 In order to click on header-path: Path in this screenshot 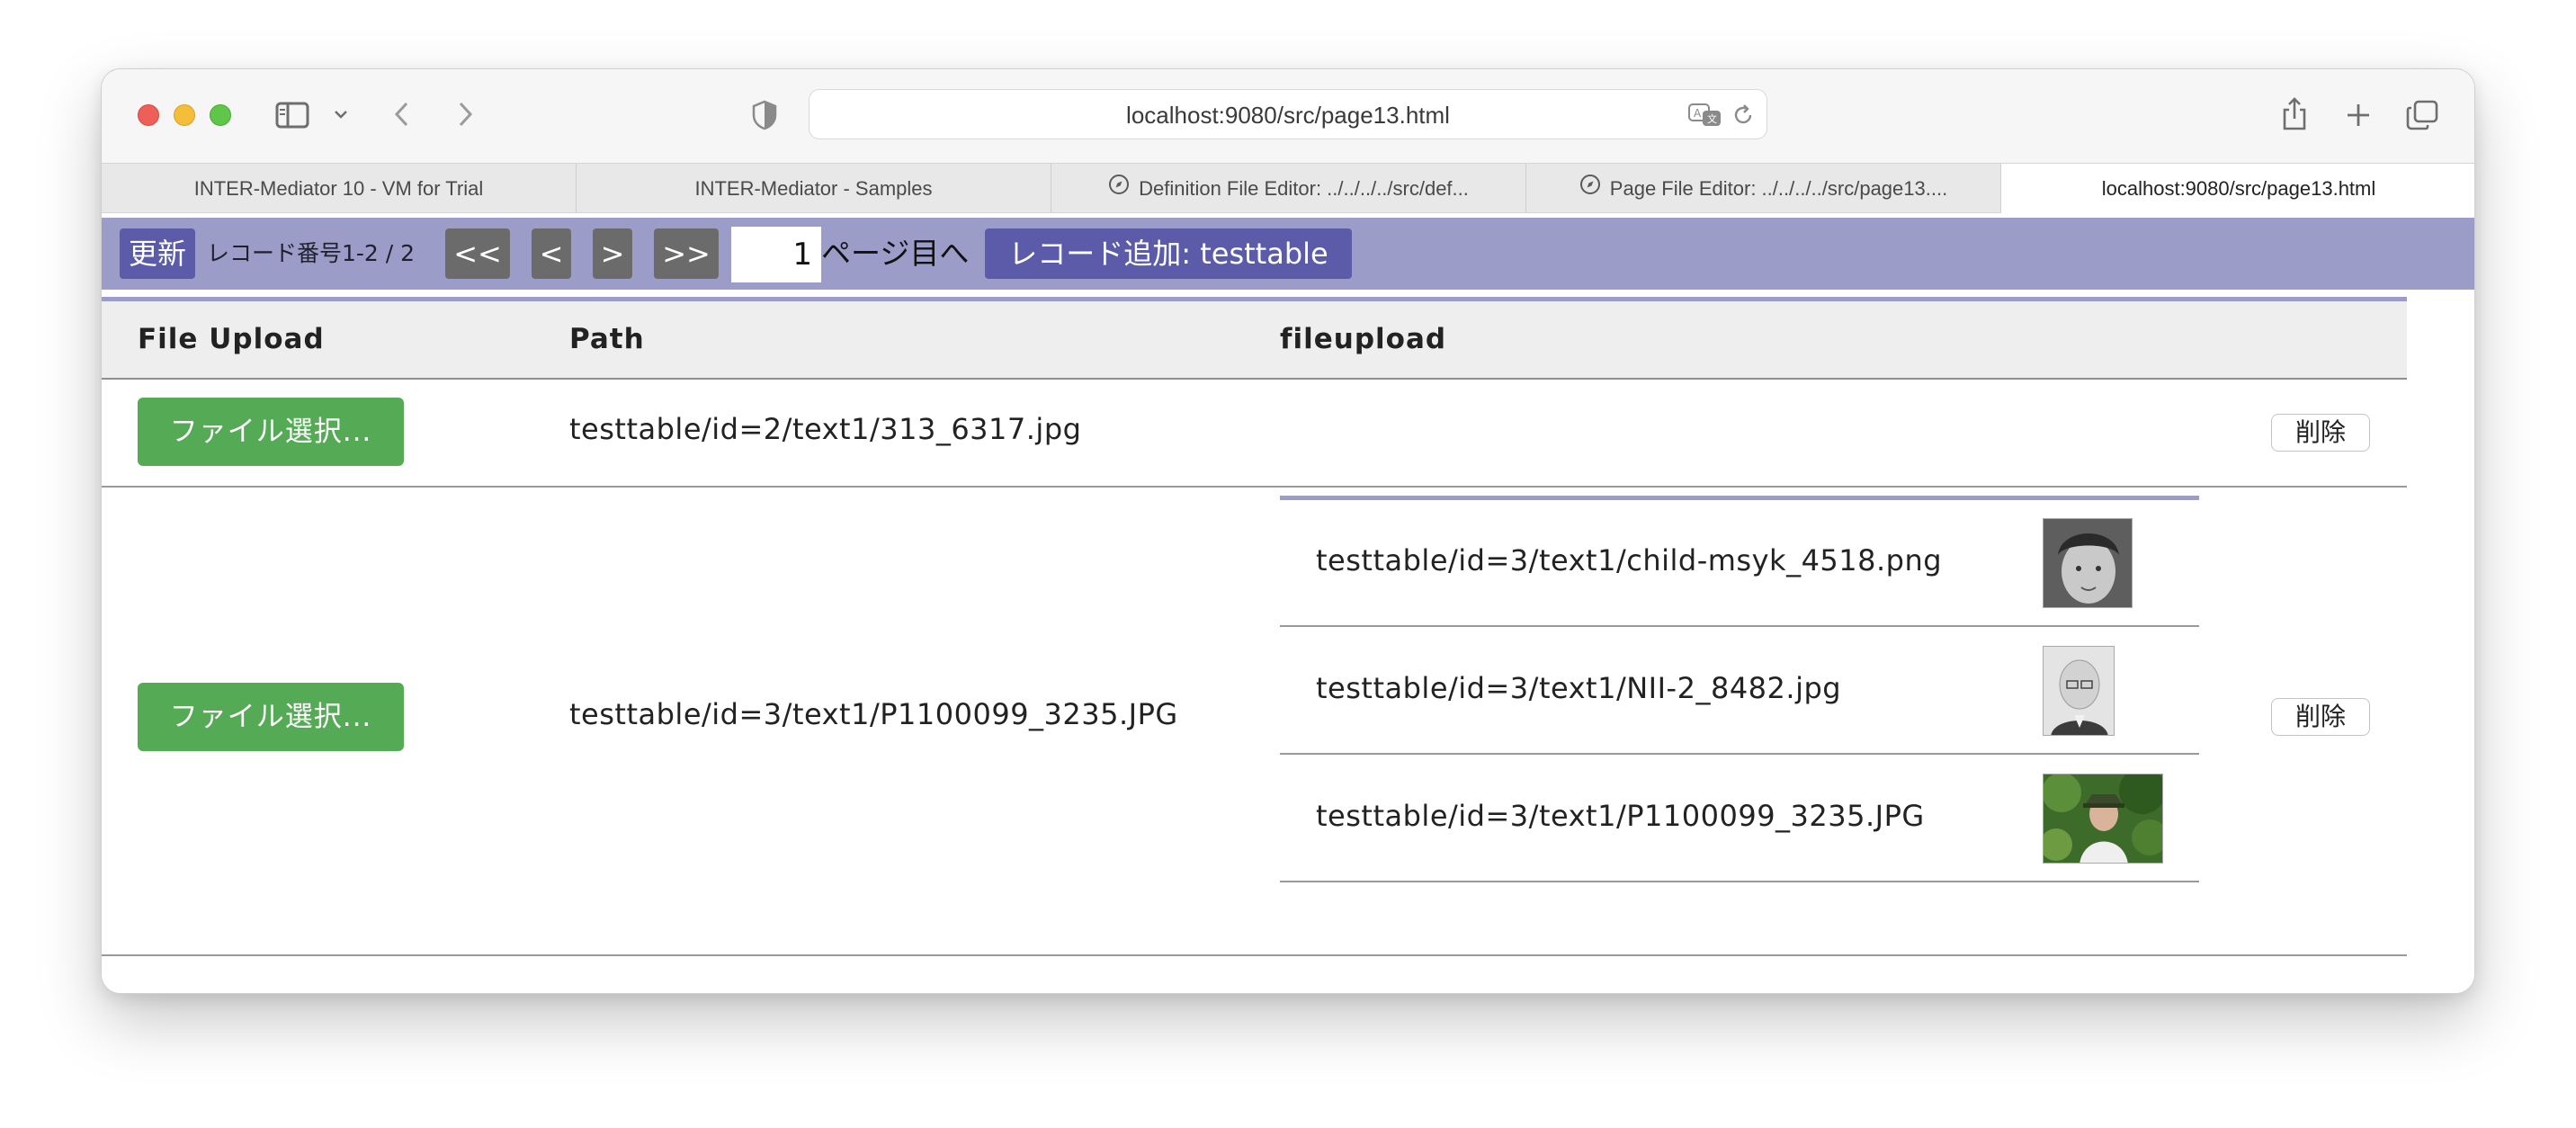, I will do `click(607, 339)`.